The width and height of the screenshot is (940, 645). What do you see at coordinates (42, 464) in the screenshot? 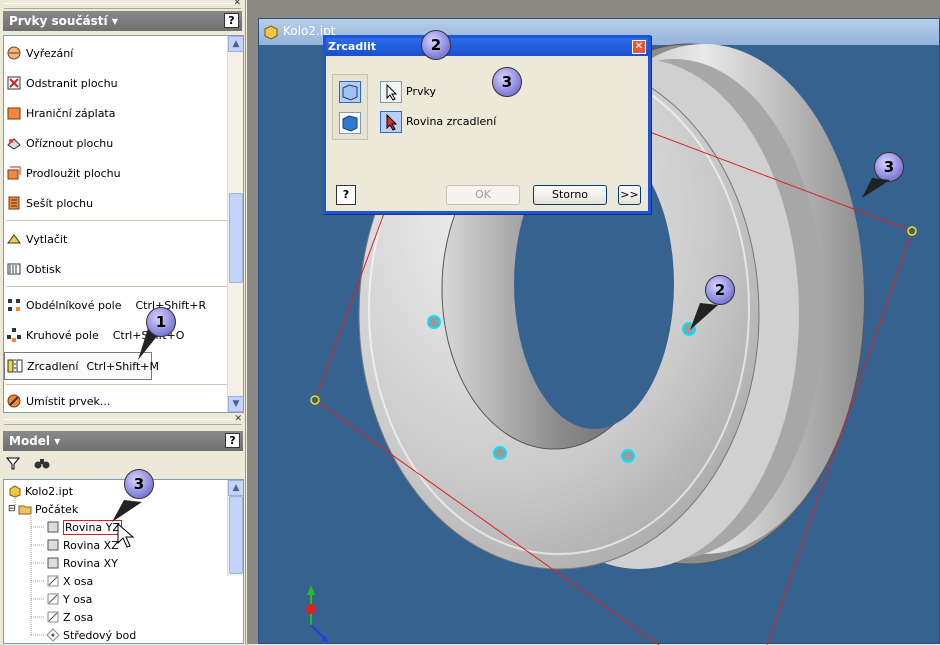
I see `find-icon` at bounding box center [42, 464].